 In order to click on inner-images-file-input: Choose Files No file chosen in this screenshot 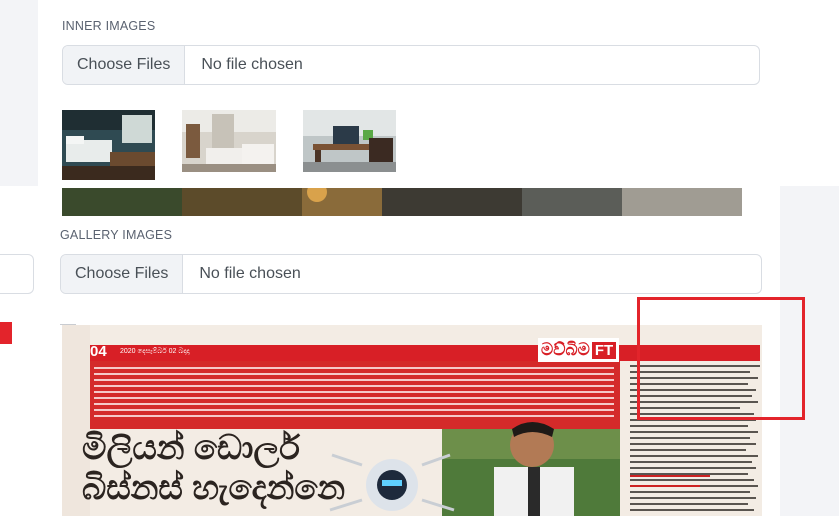, I will do `click(411, 65)`.